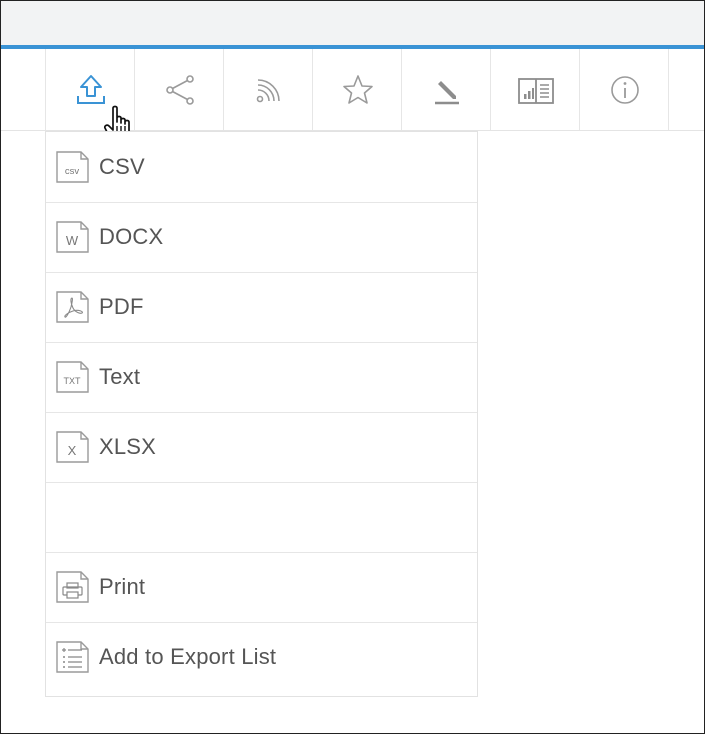 The width and height of the screenshot is (705, 734). Describe the element at coordinates (261, 237) in the screenshot. I see `menu-item-docx: W DOCX` at that location.